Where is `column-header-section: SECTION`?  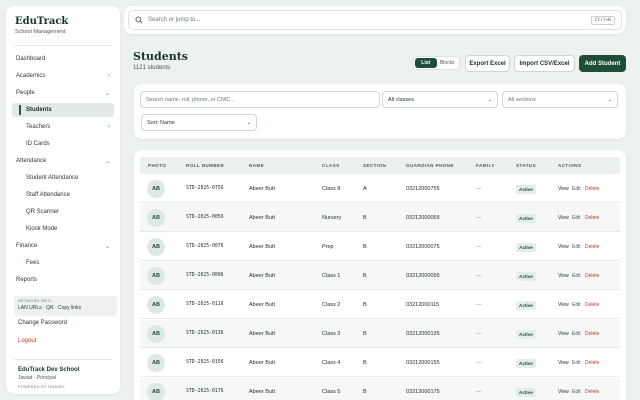
column-header-section: SECTION is located at coordinates (375, 165).